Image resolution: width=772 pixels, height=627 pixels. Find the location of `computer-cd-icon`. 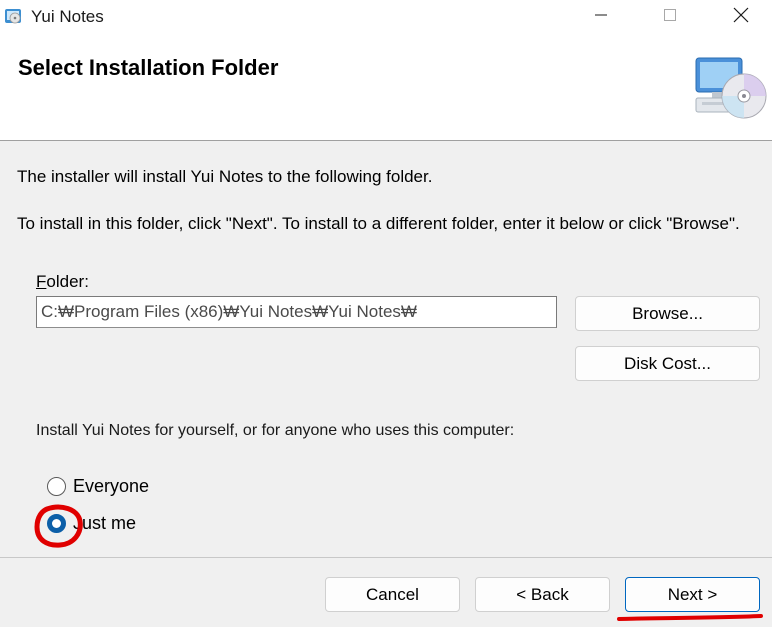

computer-cd-icon is located at coordinates (731, 88).